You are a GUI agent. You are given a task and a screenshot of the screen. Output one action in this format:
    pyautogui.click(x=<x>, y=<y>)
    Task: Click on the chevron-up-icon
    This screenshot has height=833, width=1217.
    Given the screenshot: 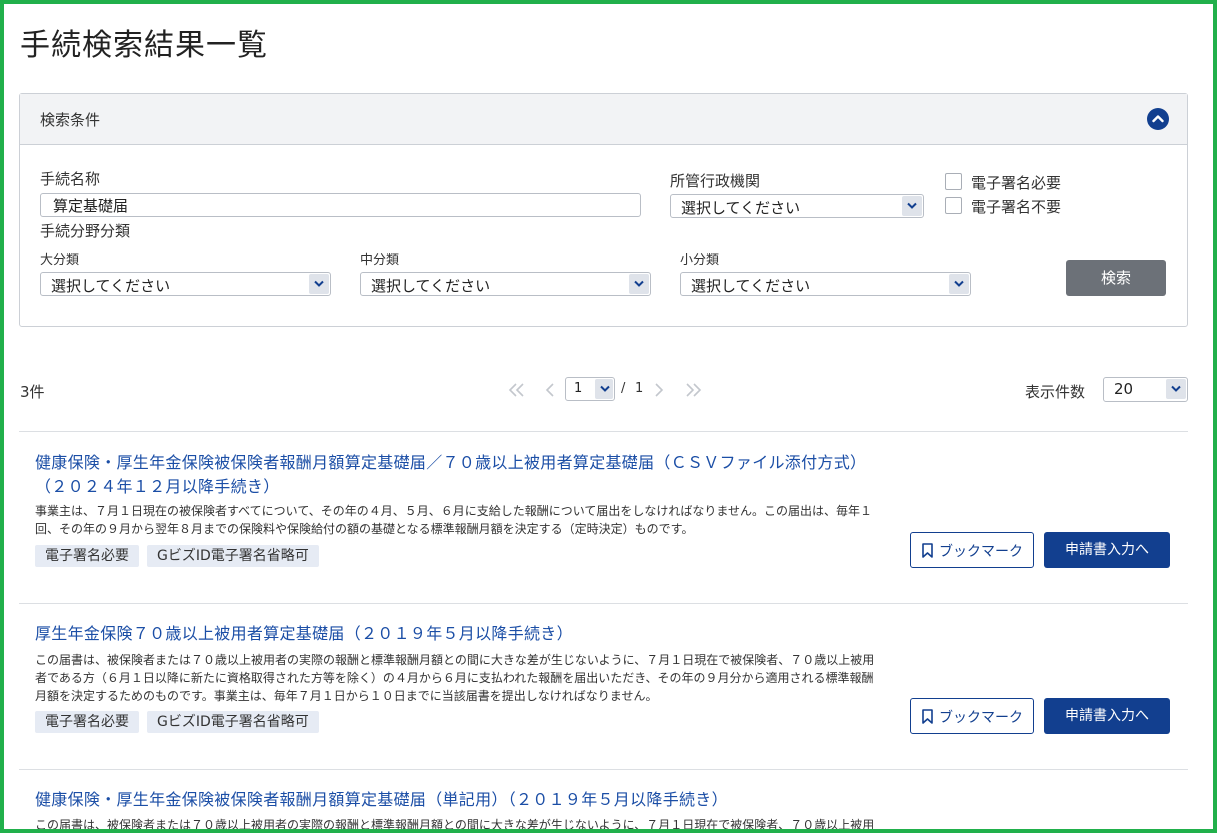 What is the action you would take?
    pyautogui.click(x=1158, y=119)
    